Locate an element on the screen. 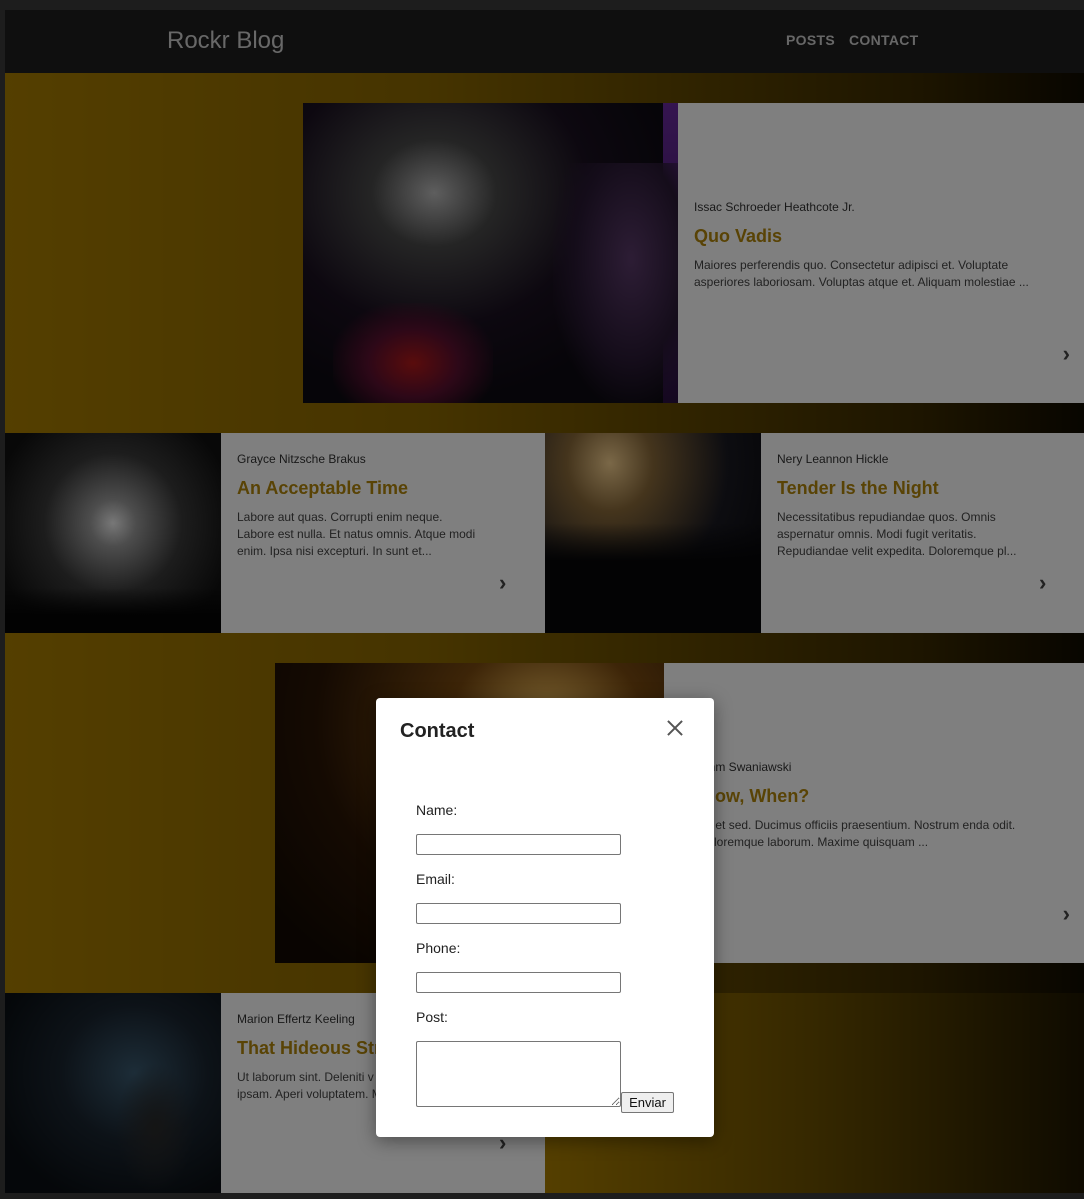 Image resolution: width=1084 pixels, height=1199 pixels. submit-button: Enviar is located at coordinates (647, 1102).